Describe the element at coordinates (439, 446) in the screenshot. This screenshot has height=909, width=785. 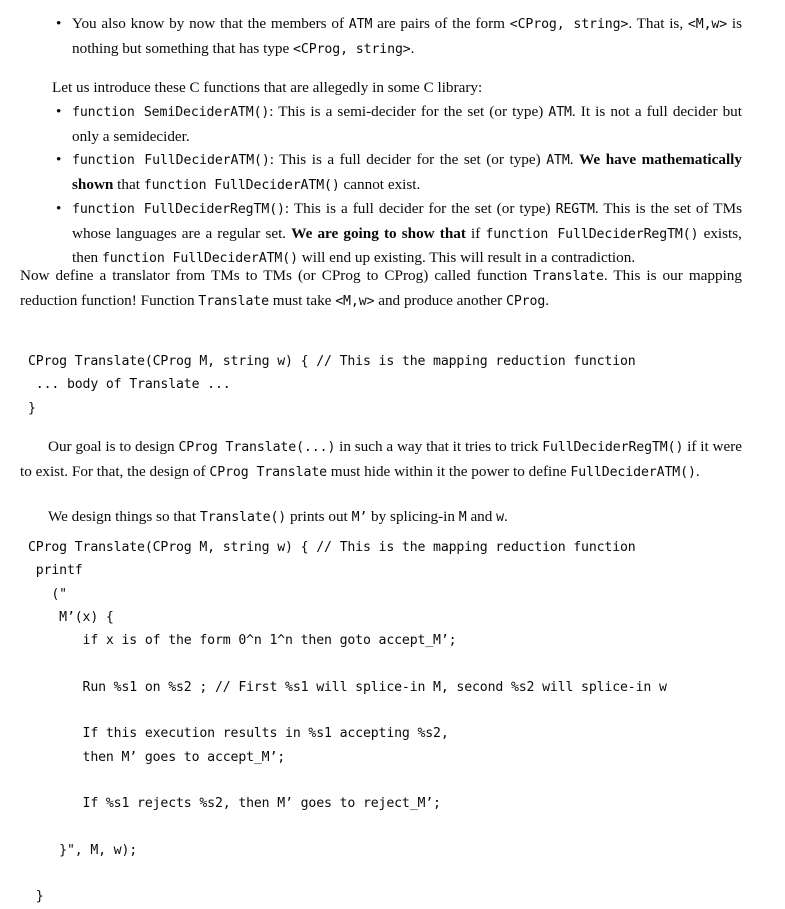
I see `plain-text: in such a way that it tries to trick` at that location.